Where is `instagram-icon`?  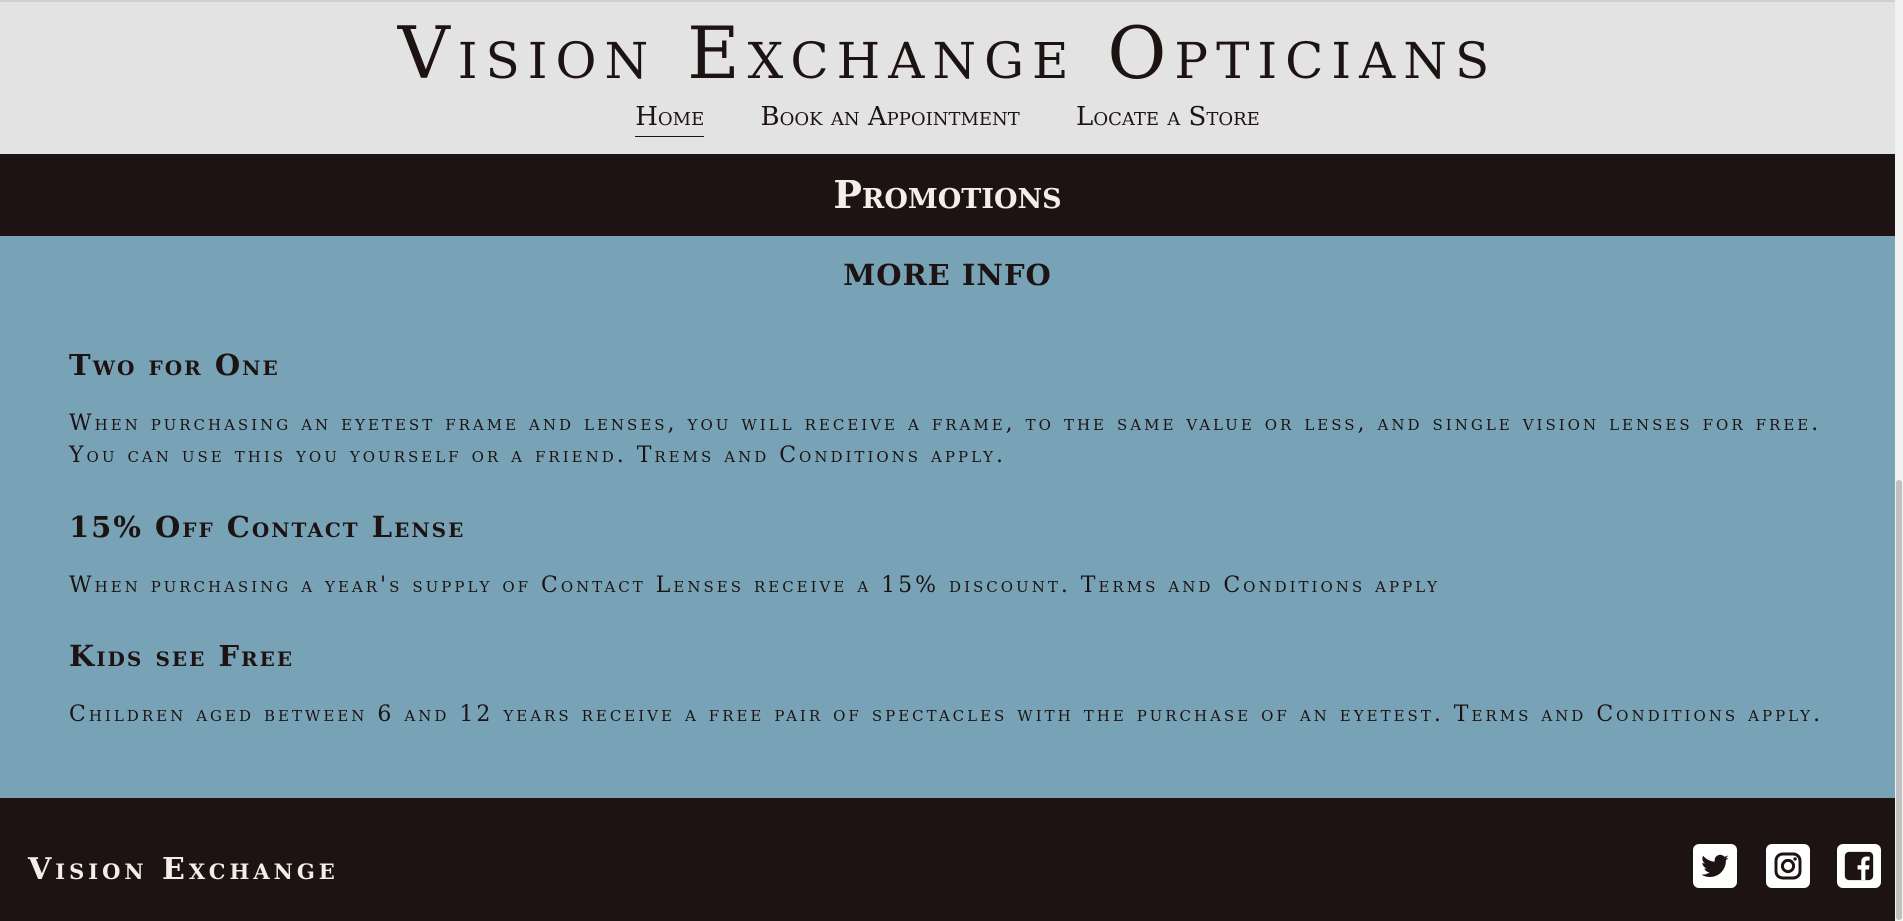 instagram-icon is located at coordinates (1788, 866).